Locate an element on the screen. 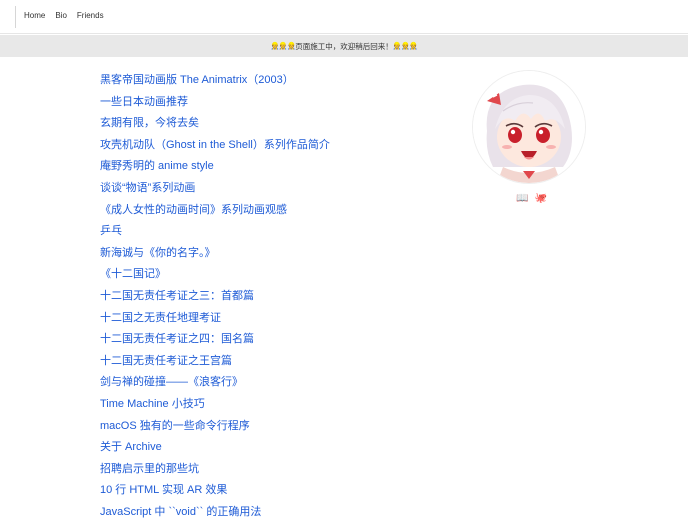 Image resolution: width=688 pixels, height=523 pixels. post-list-item: 关于 Archive is located at coordinates (265, 446).